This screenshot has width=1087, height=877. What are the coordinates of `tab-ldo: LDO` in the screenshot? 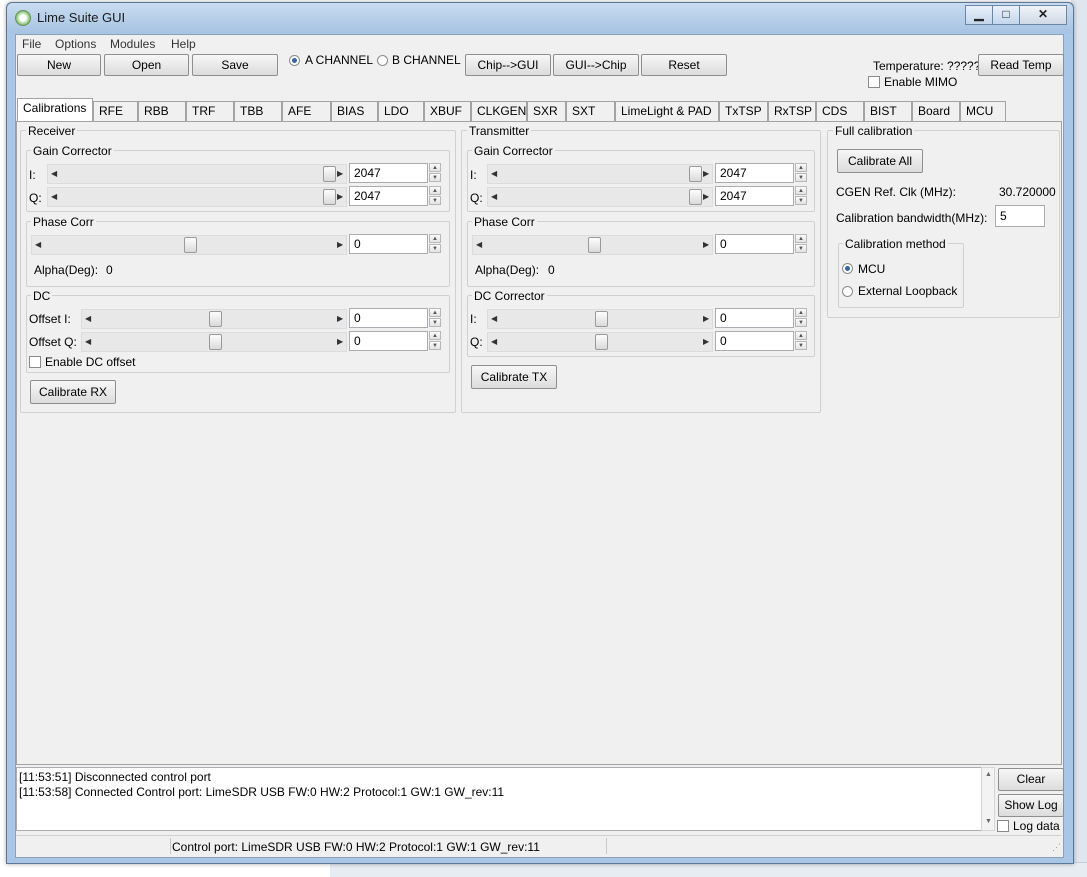 It's located at (401, 111).